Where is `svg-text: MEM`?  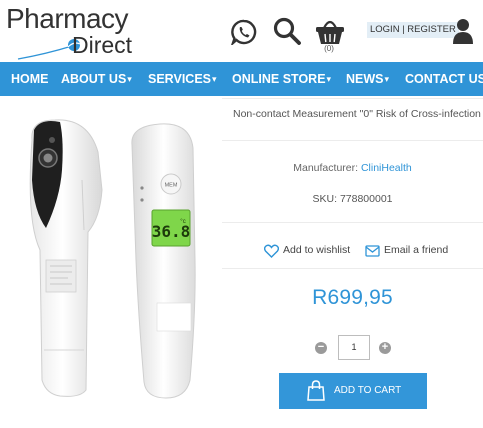
svg-text: MEM is located at coordinates (171, 186).